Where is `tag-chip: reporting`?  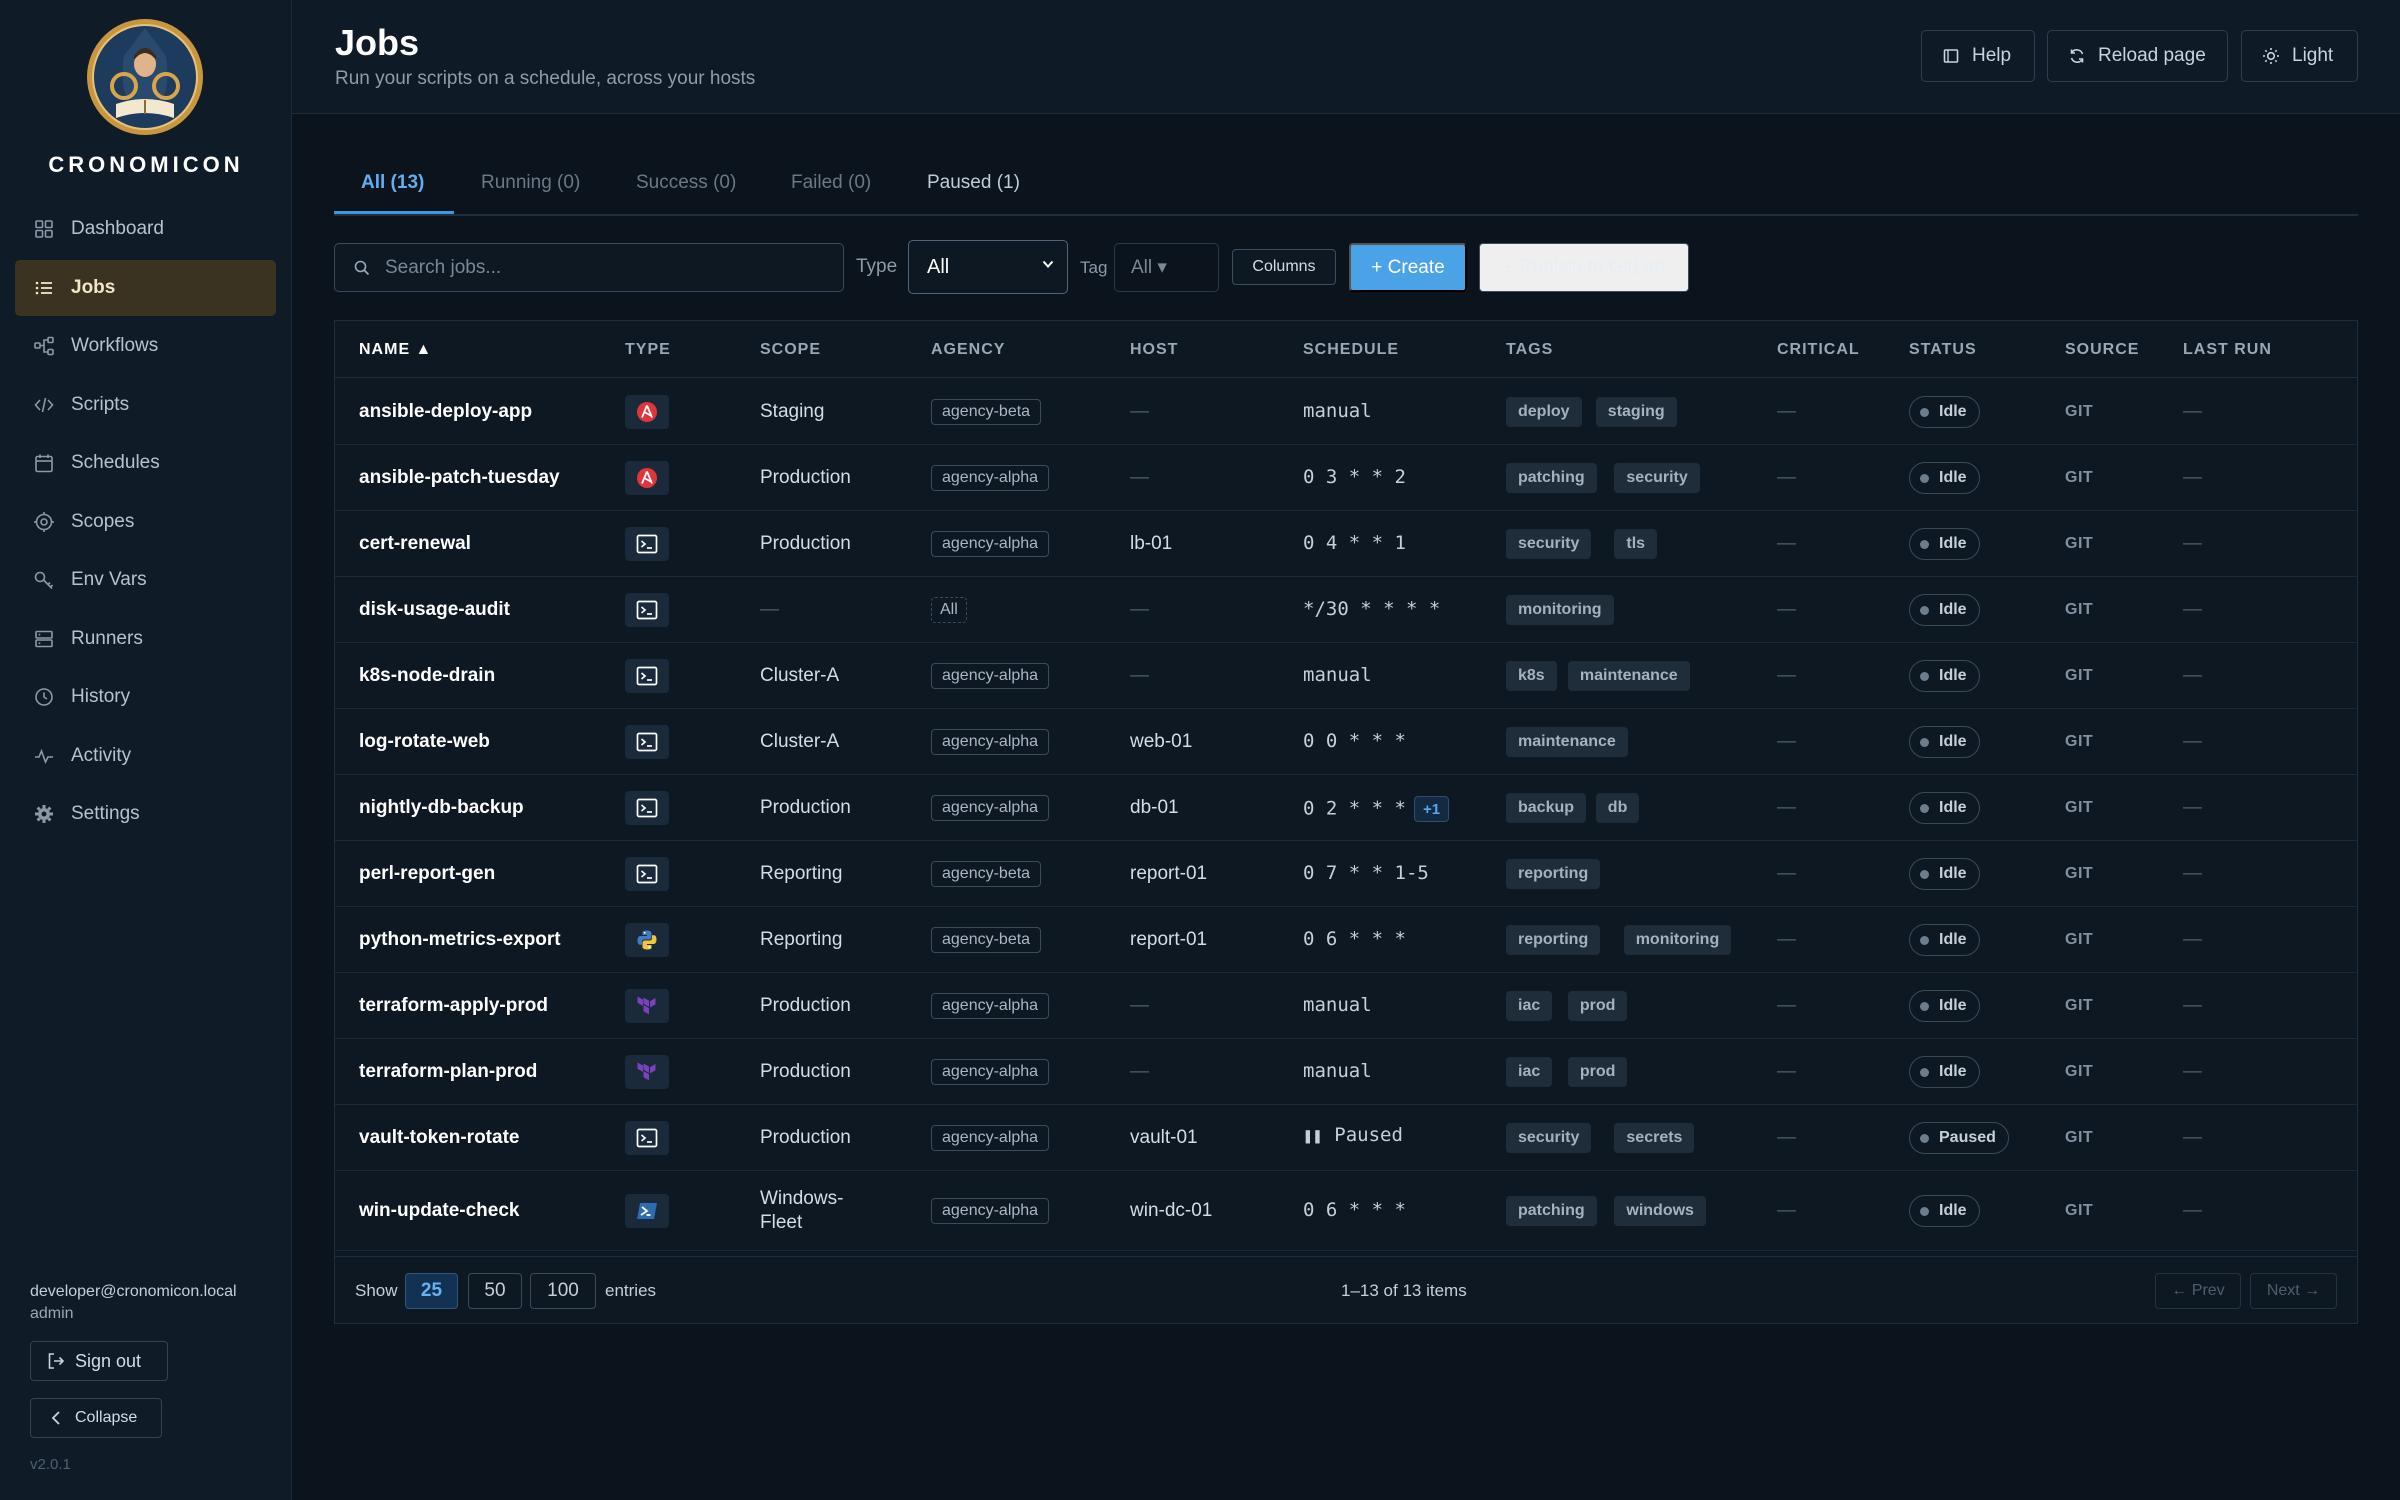
tag-chip: reporting is located at coordinates (1553, 874).